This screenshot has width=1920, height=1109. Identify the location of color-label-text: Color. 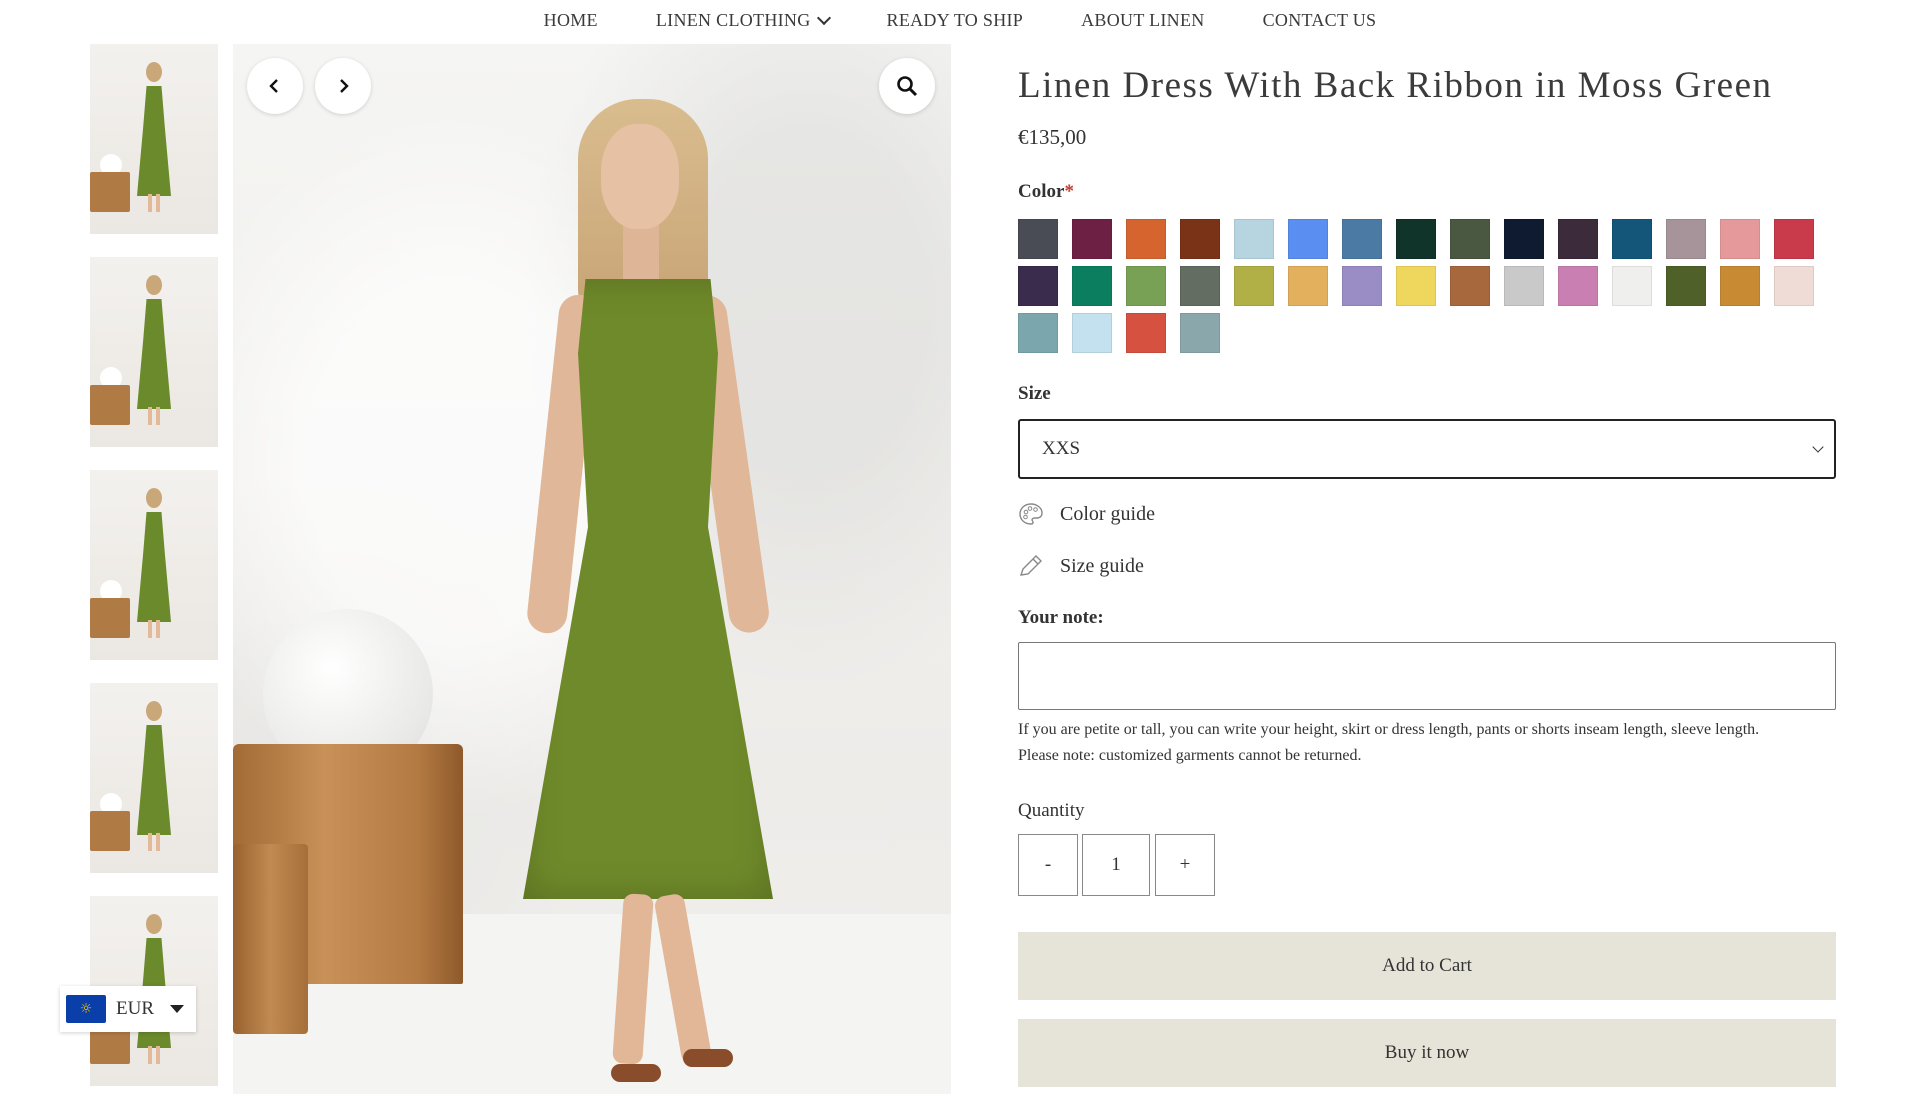
(1041, 191).